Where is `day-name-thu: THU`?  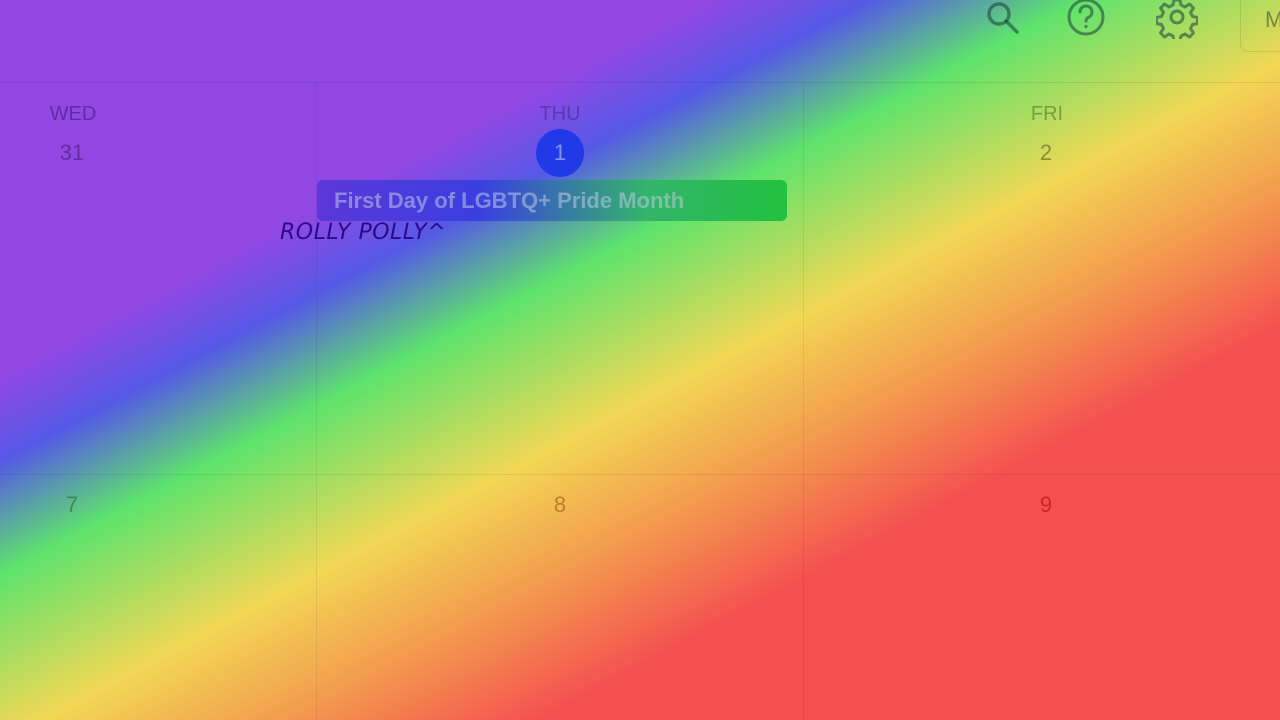 day-name-thu: THU is located at coordinates (560, 114).